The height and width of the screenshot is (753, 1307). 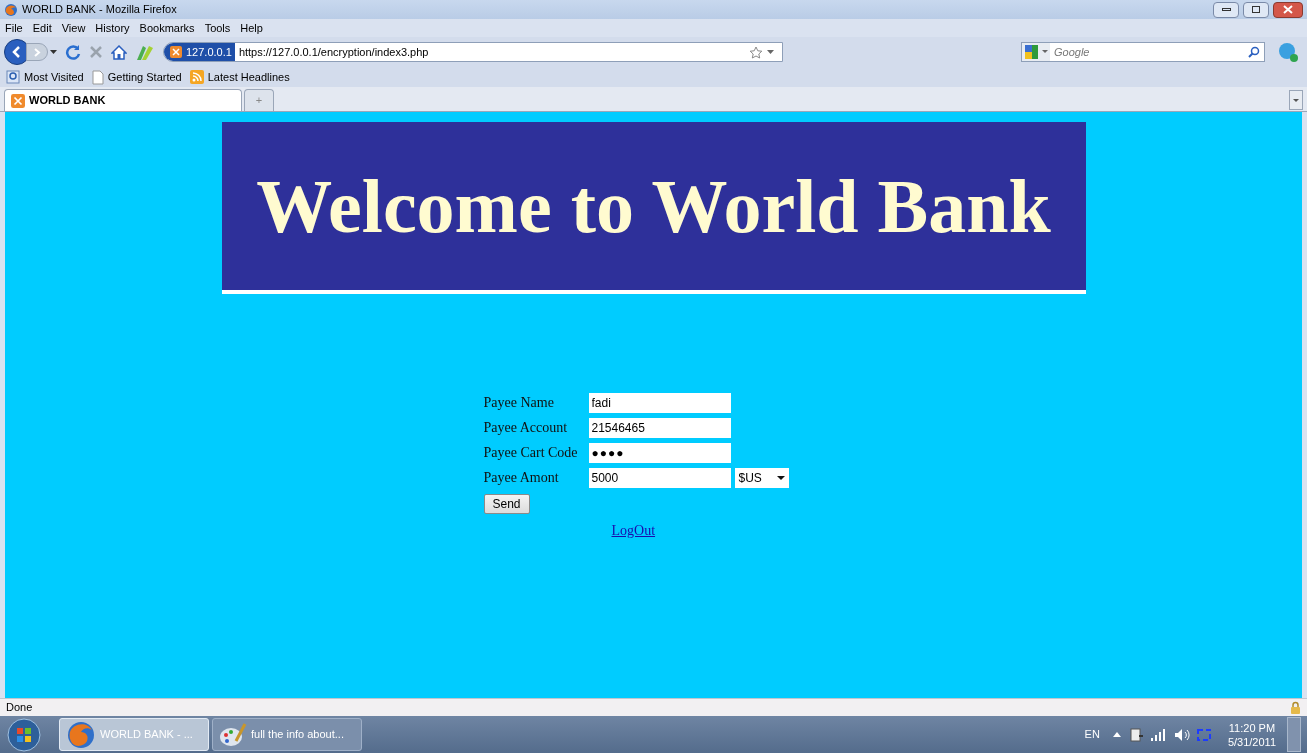 What do you see at coordinates (13, 77) in the screenshot?
I see `search-page-icon` at bounding box center [13, 77].